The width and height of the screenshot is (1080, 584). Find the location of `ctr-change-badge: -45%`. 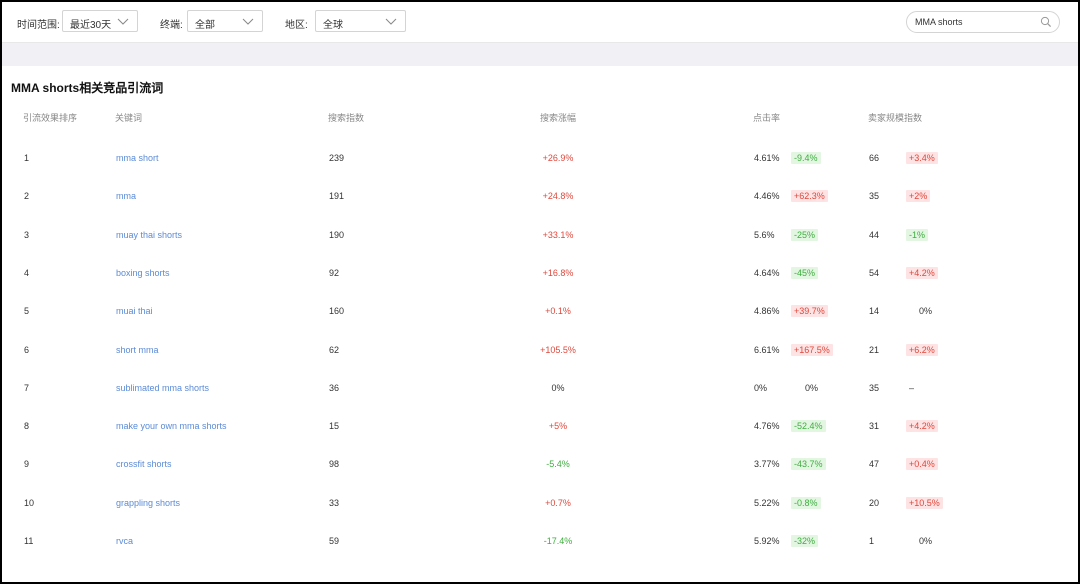

ctr-change-badge: -45% is located at coordinates (805, 273).